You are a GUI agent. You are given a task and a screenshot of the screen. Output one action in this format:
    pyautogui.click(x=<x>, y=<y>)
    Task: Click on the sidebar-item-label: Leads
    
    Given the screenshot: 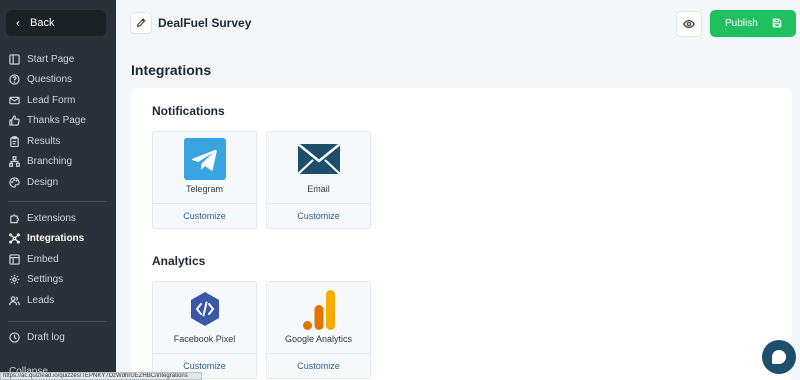 What is the action you would take?
    pyautogui.click(x=41, y=300)
    